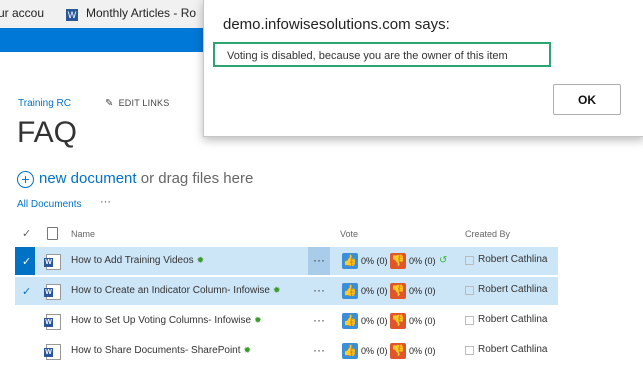 This screenshot has height=370, width=643. Describe the element at coordinates (83, 234) in the screenshot. I see `column-header-name: Name` at that location.